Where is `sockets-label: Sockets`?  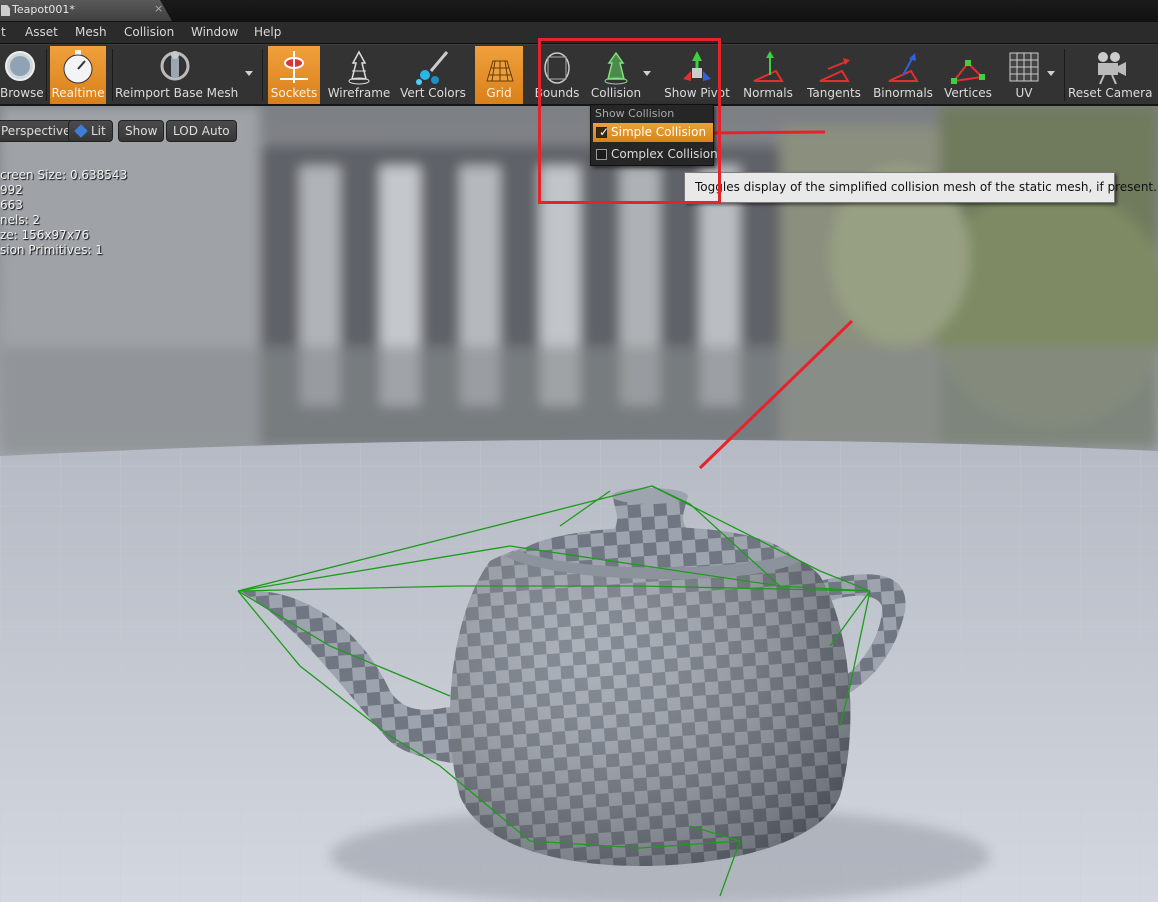
sockets-label: Sockets is located at coordinates (294, 93).